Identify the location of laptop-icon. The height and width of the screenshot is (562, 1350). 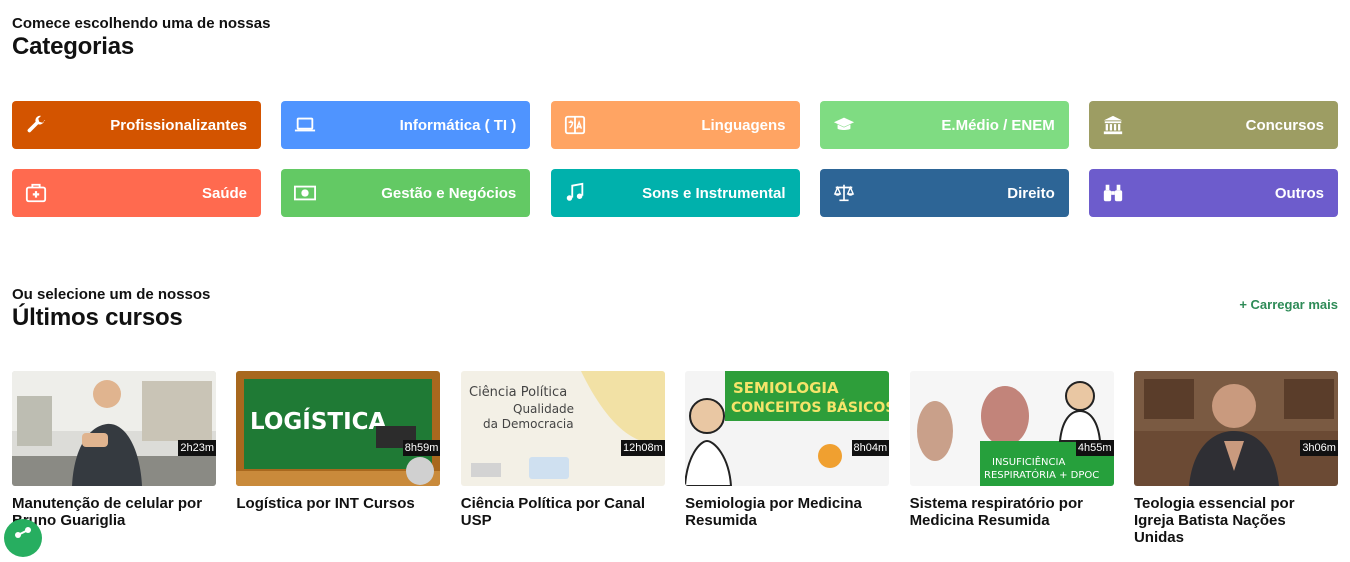
(305, 125).